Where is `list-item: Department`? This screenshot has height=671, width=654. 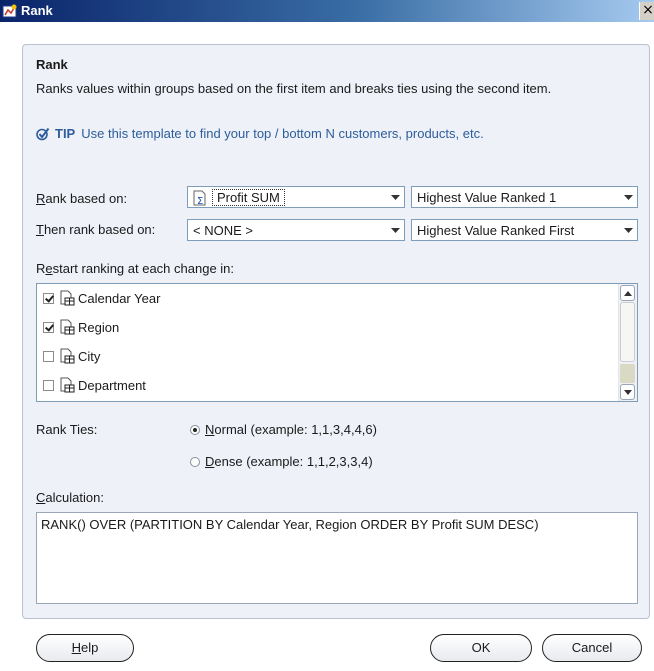
list-item: Department is located at coordinates (94, 385).